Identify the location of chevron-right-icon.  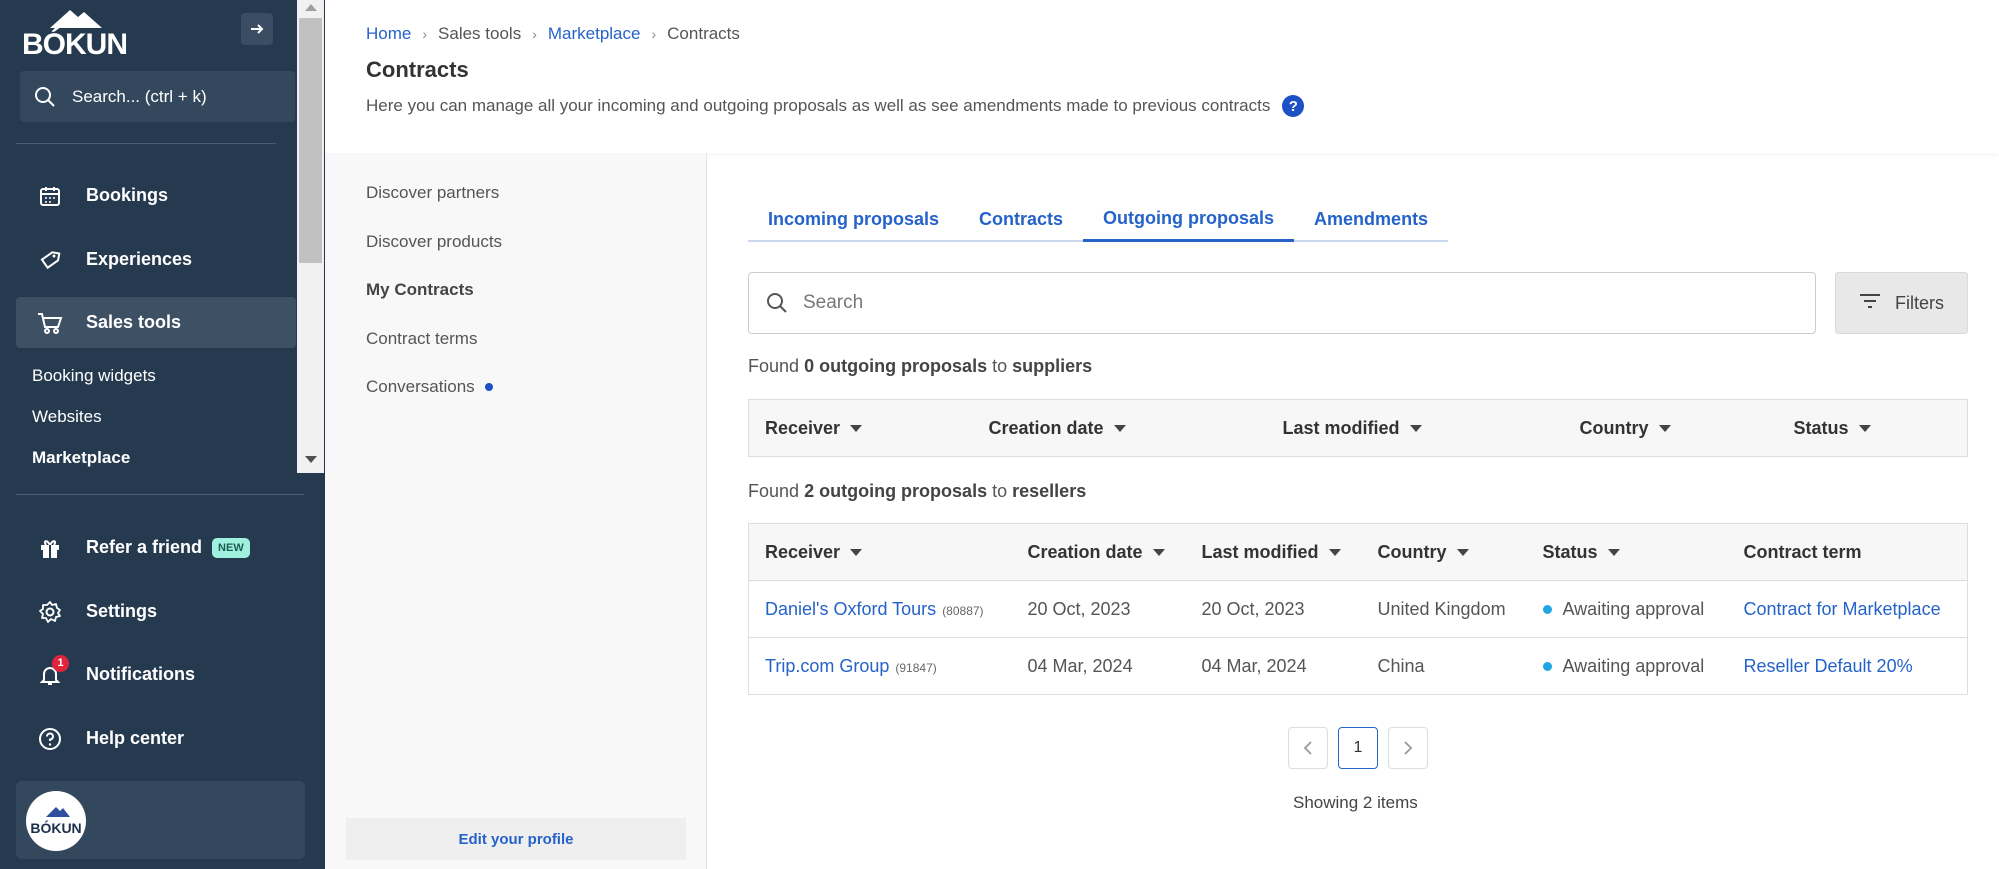
(1408, 748).